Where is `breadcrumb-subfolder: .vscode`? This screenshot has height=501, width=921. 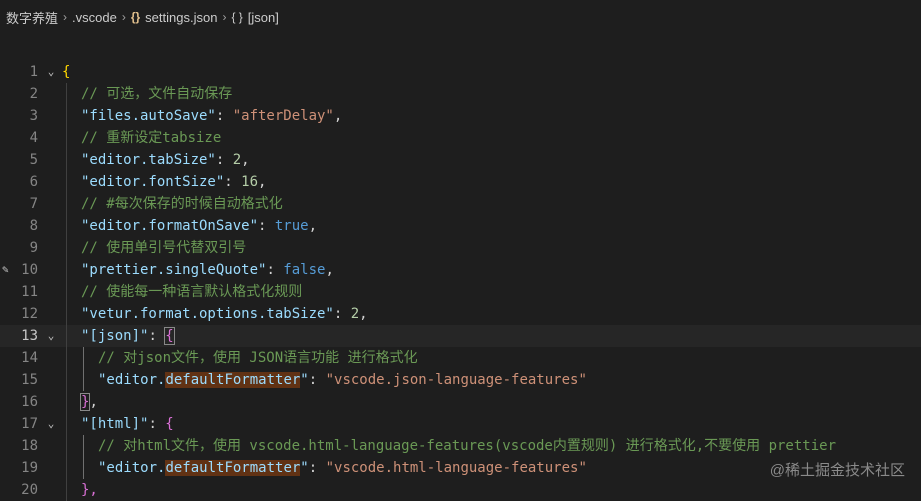
breadcrumb-subfolder: .vscode is located at coordinates (94, 17).